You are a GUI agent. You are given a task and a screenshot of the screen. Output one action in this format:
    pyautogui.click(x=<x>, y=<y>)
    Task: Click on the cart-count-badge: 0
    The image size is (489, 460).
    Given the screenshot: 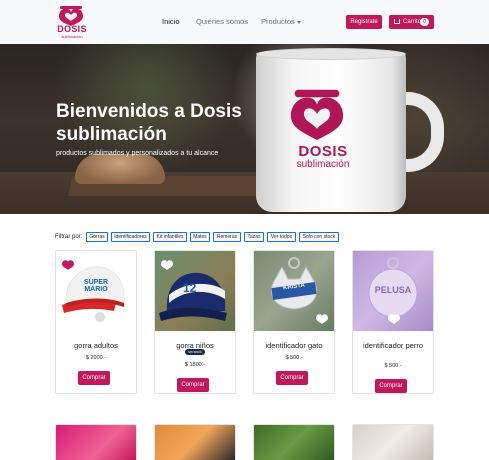 What is the action you would take?
    pyautogui.click(x=424, y=22)
    